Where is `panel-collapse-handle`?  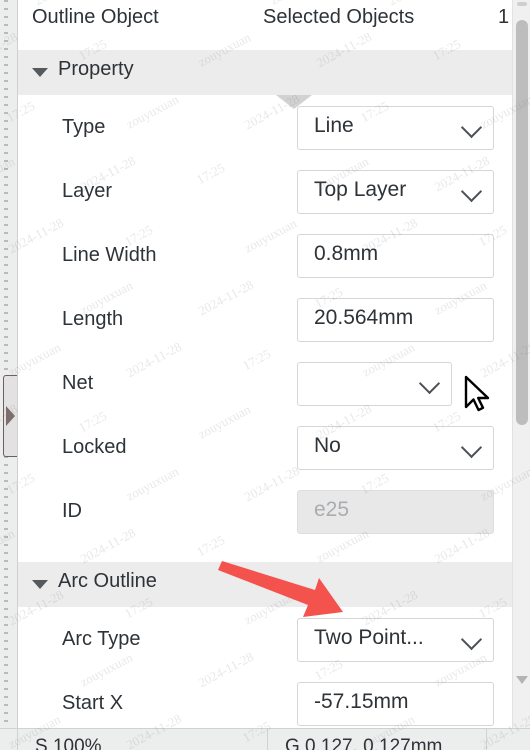
panel-collapse-handle is located at coordinates (10, 416).